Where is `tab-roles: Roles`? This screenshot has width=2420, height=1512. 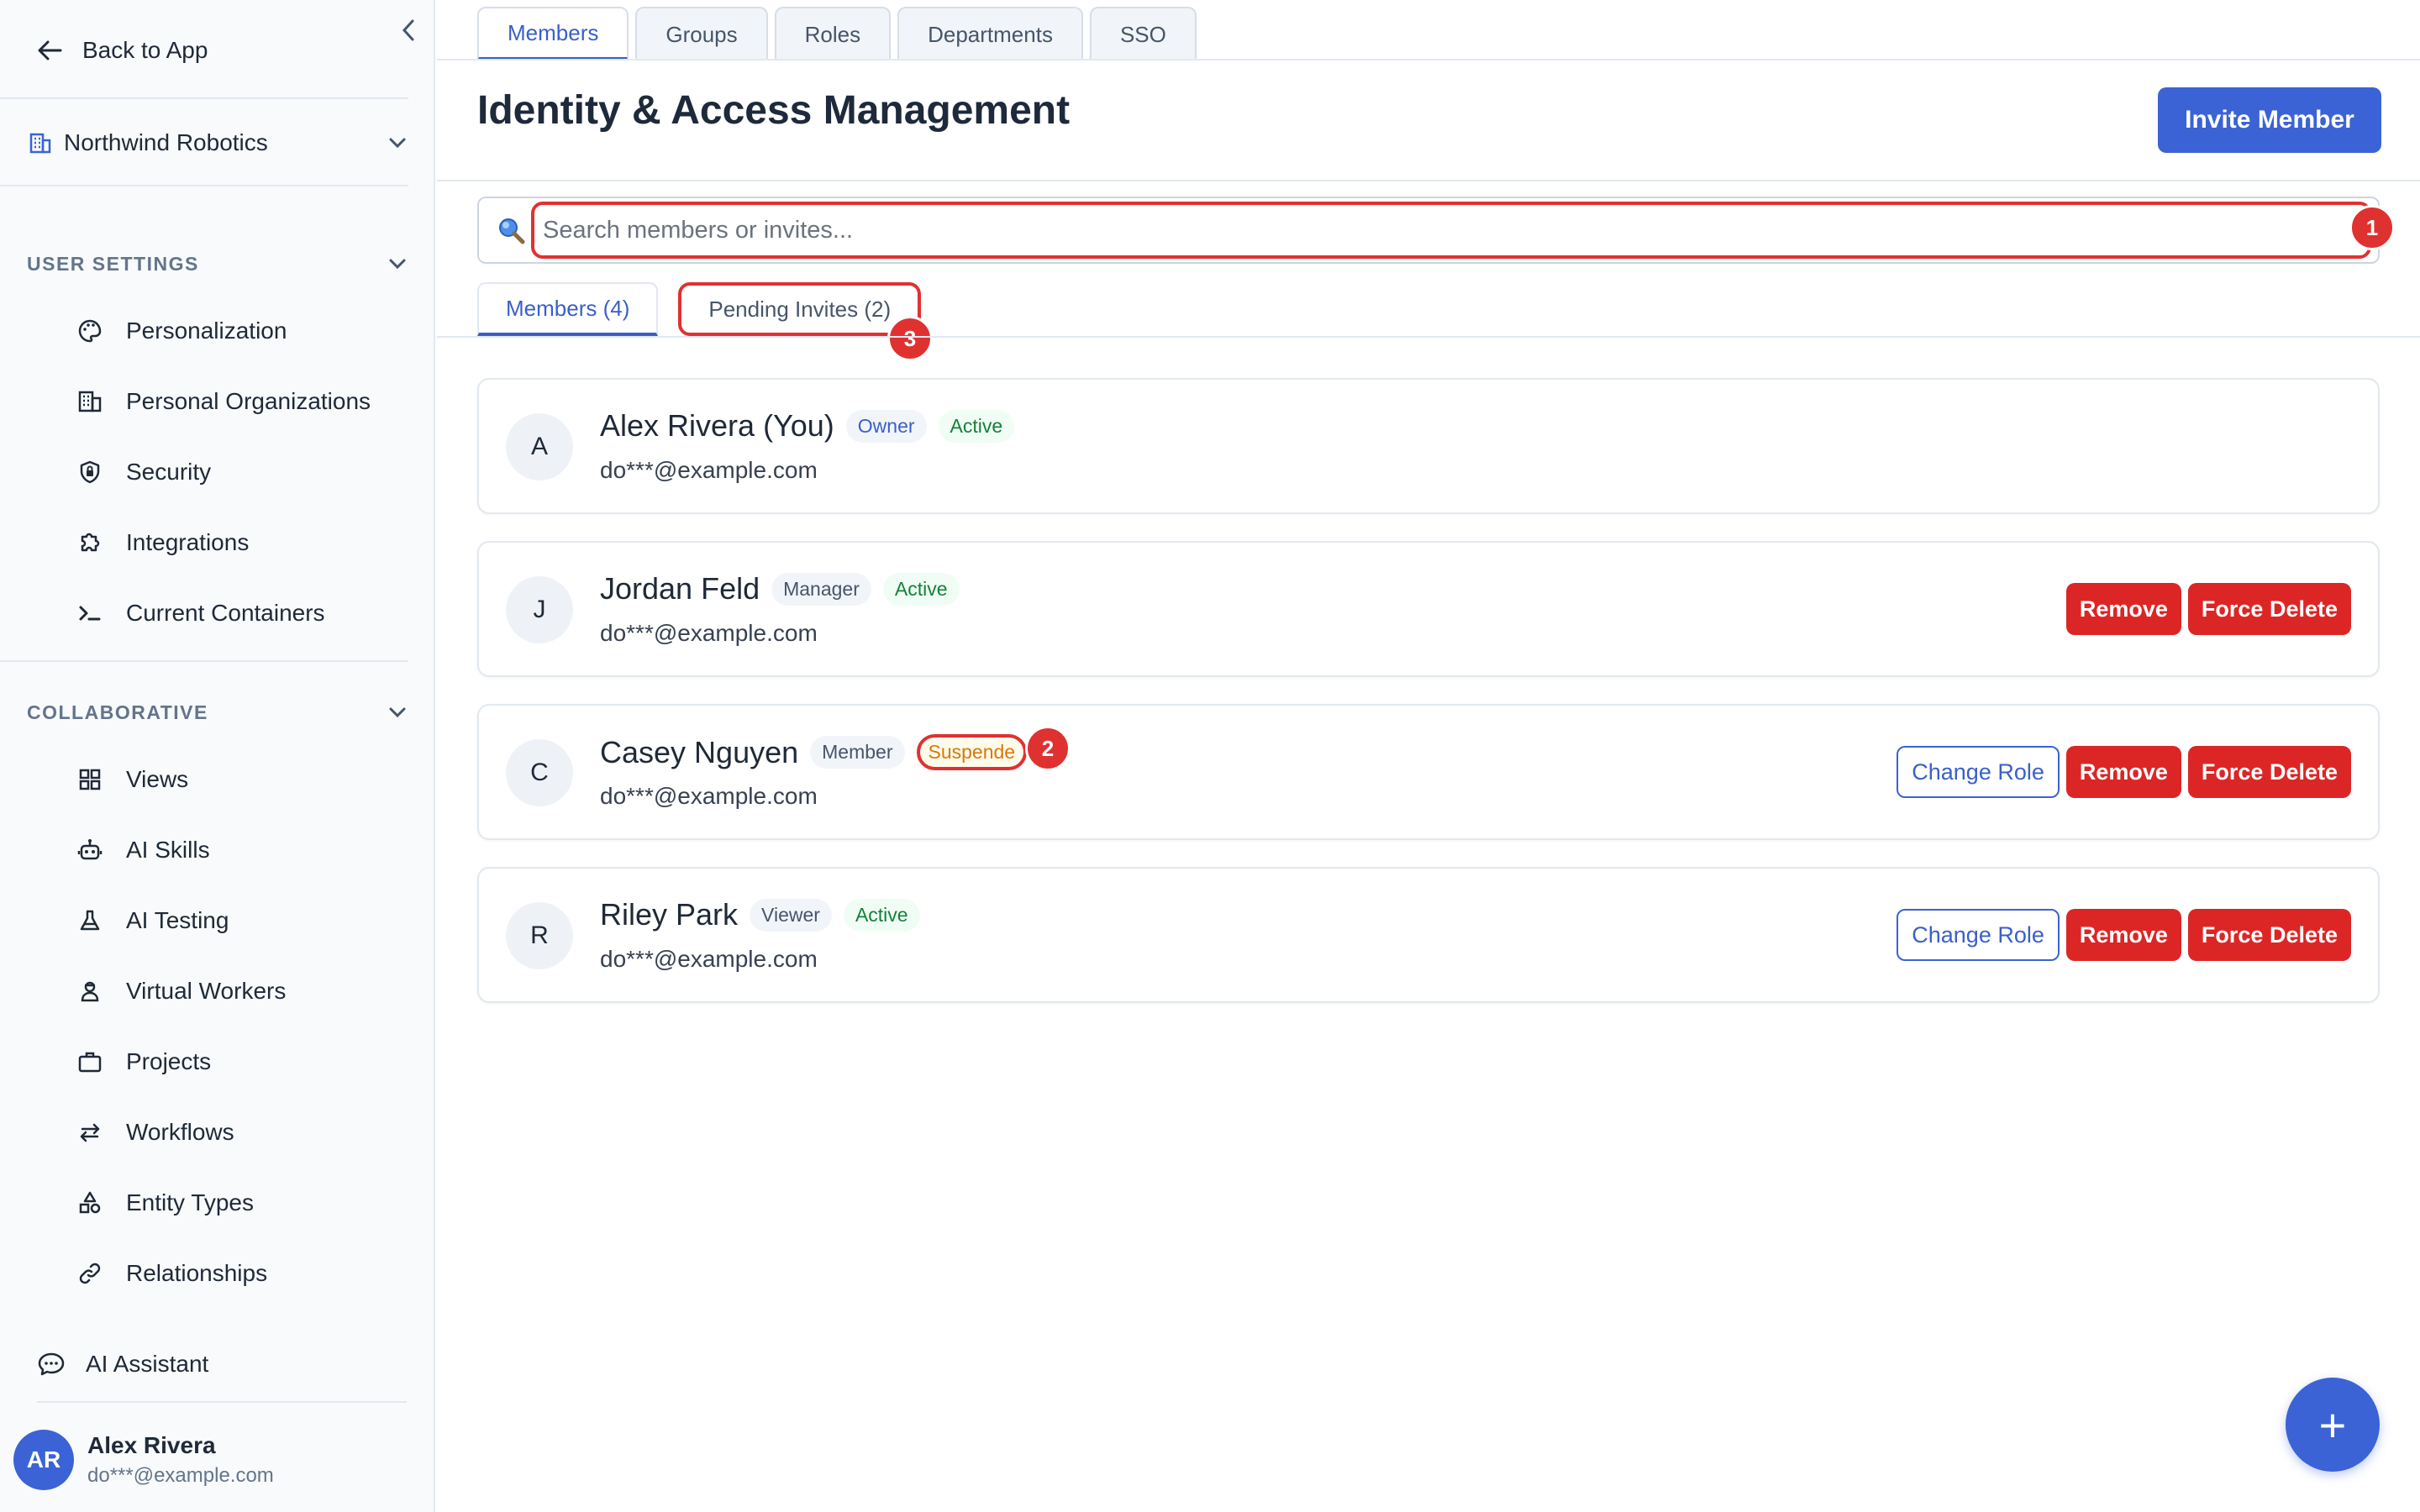 tab-roles: Roles is located at coordinates (833, 33).